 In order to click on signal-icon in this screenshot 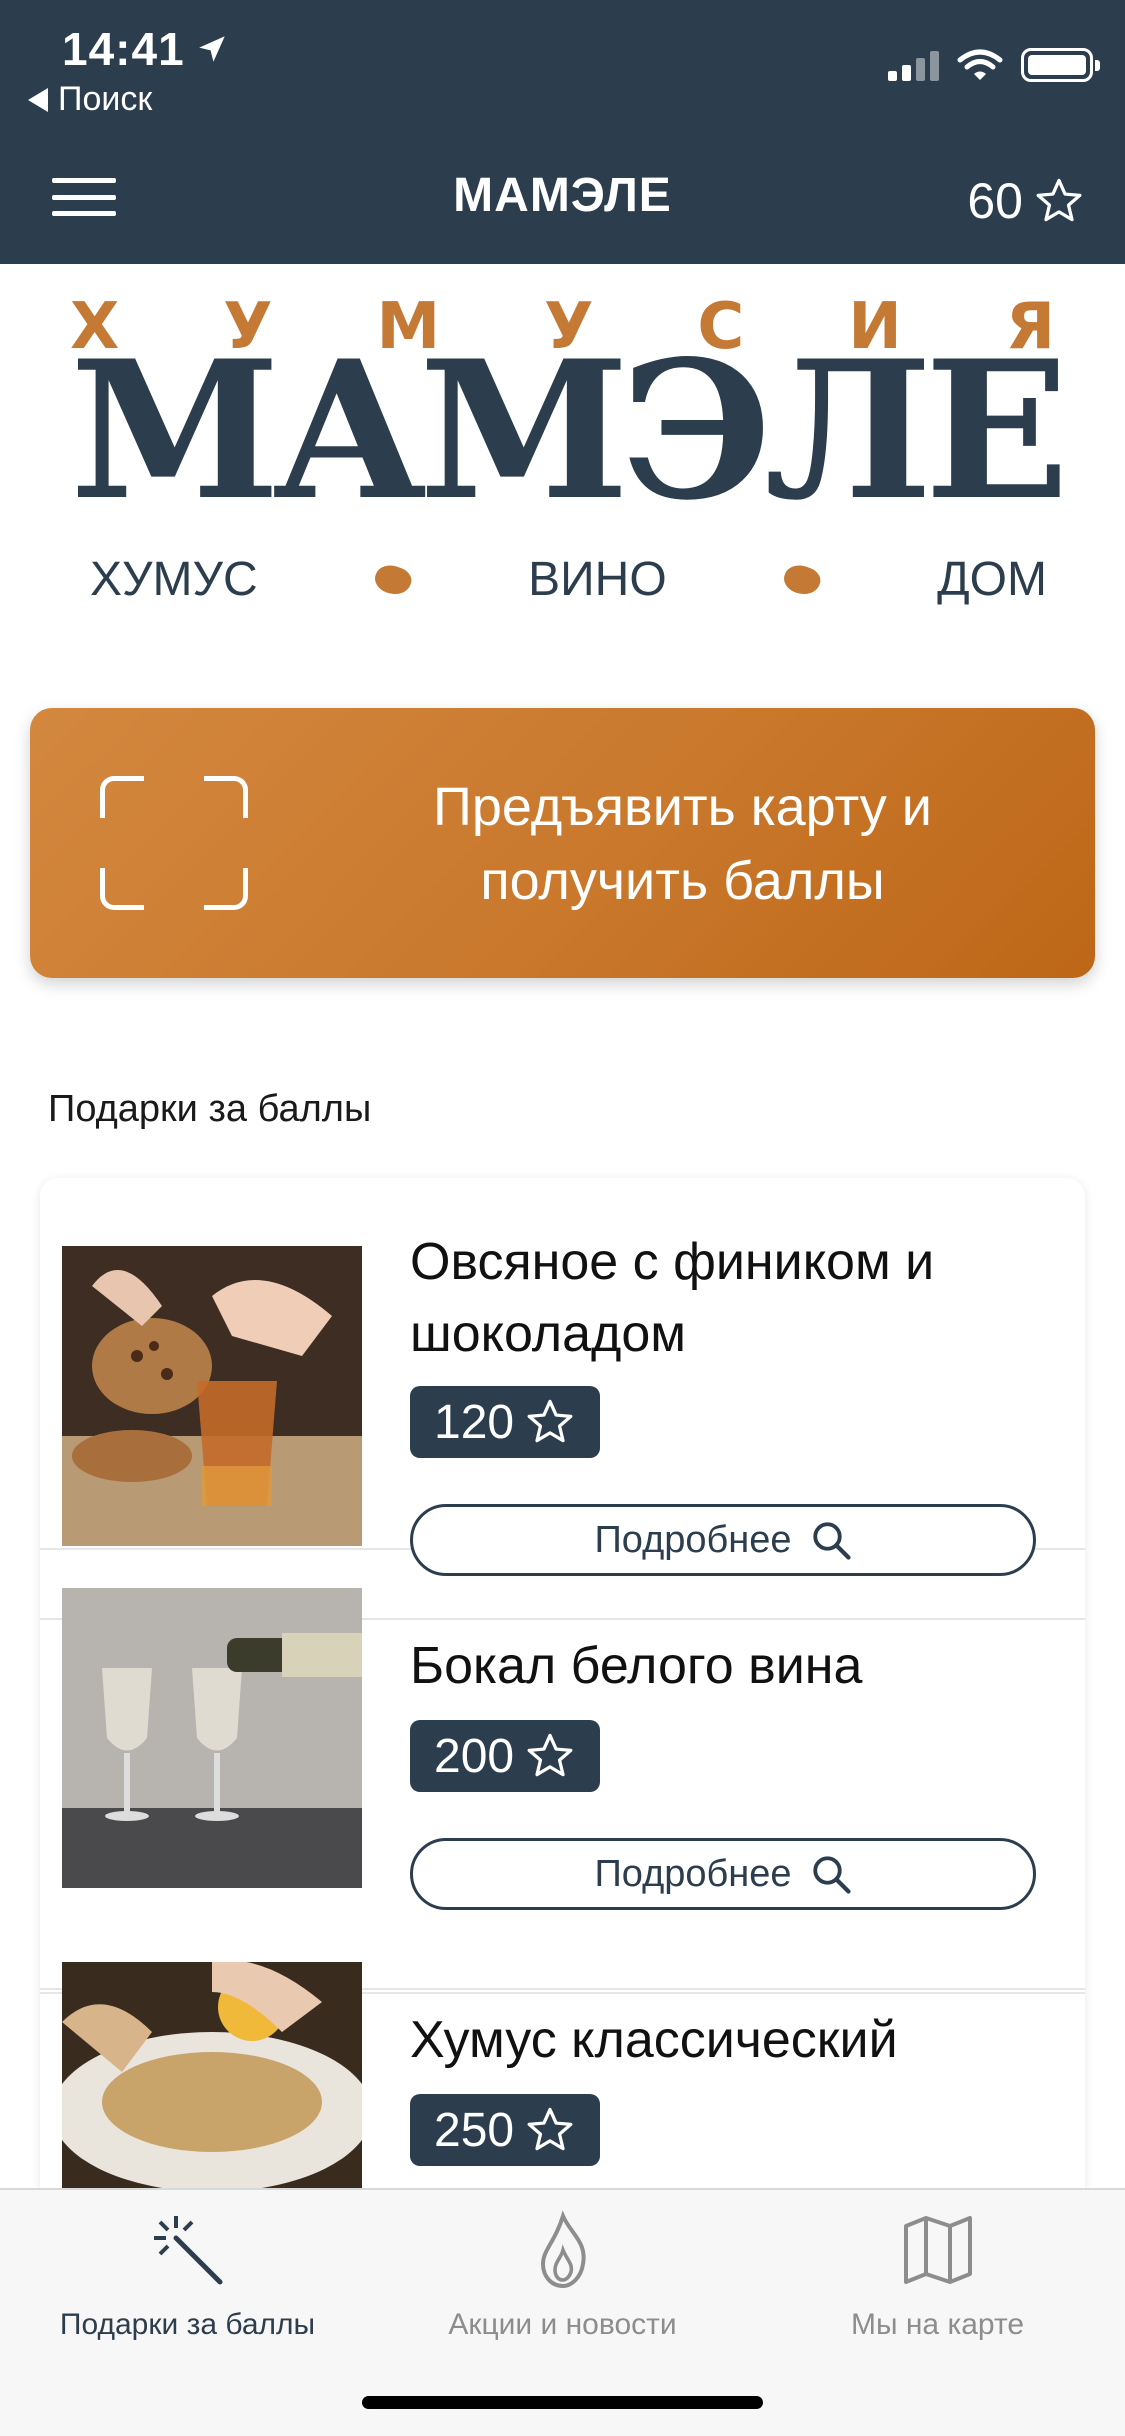, I will do `click(913, 65)`.